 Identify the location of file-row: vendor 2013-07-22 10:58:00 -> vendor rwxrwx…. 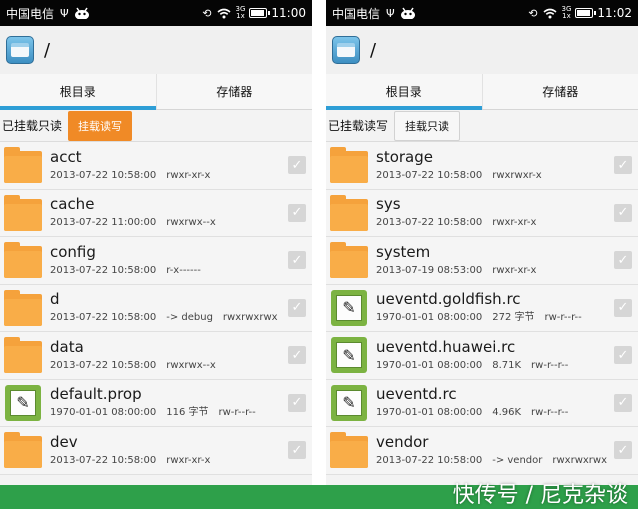
(482, 451).